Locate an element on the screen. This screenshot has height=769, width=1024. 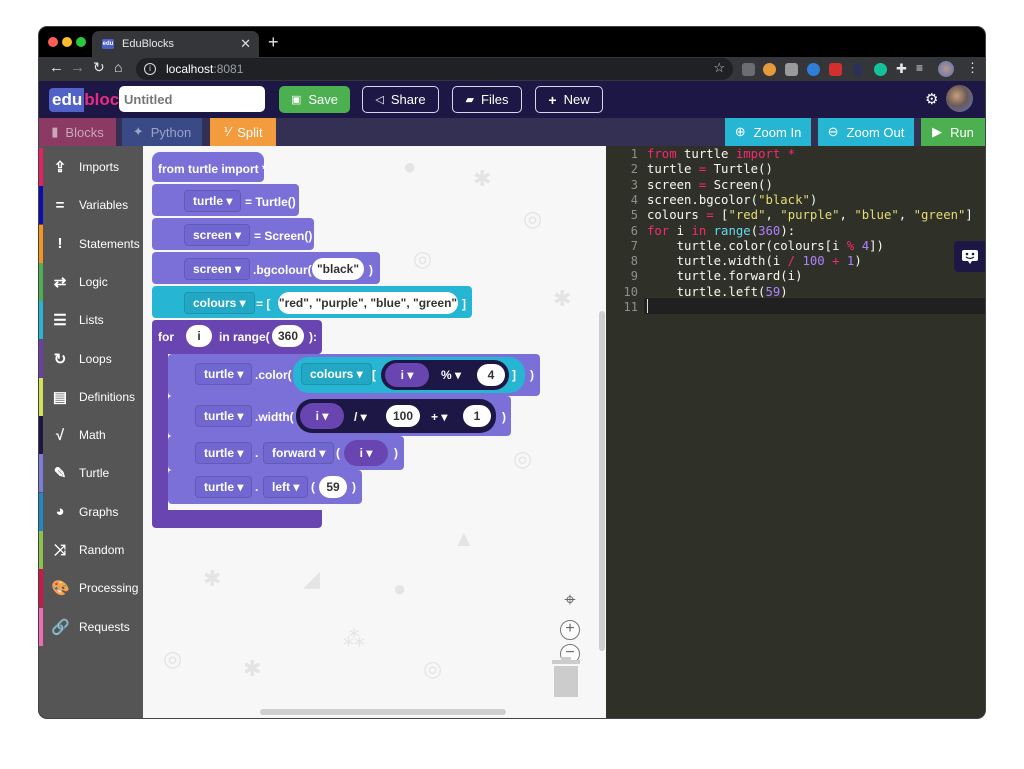
div-op-dropdown: / ▾ is located at coordinates (360, 417).